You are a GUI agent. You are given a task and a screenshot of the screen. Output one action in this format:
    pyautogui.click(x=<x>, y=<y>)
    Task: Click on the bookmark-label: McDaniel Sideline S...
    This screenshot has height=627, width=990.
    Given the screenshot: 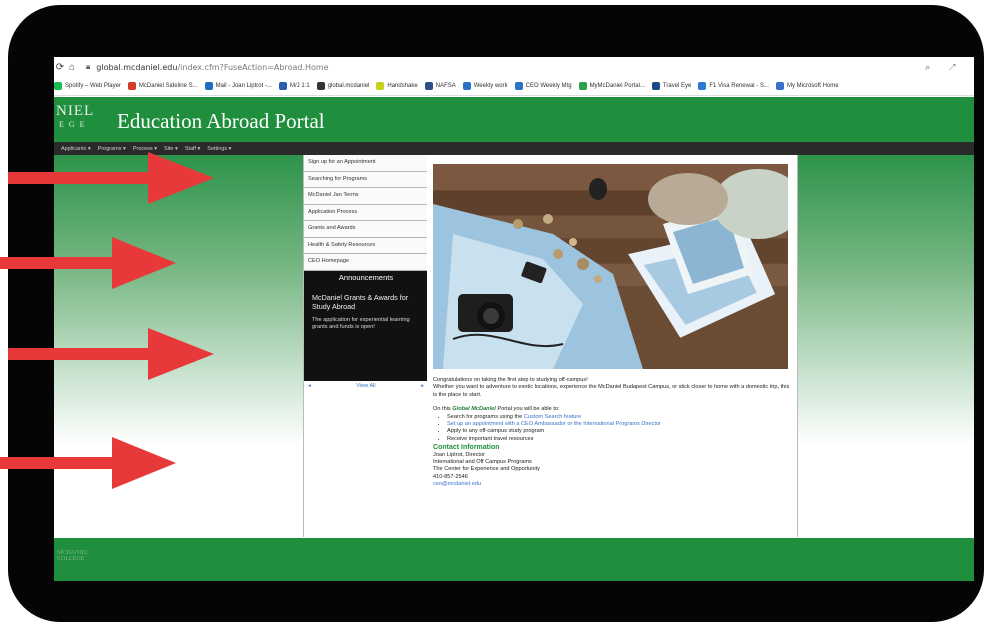 What is the action you would take?
    pyautogui.click(x=168, y=86)
    